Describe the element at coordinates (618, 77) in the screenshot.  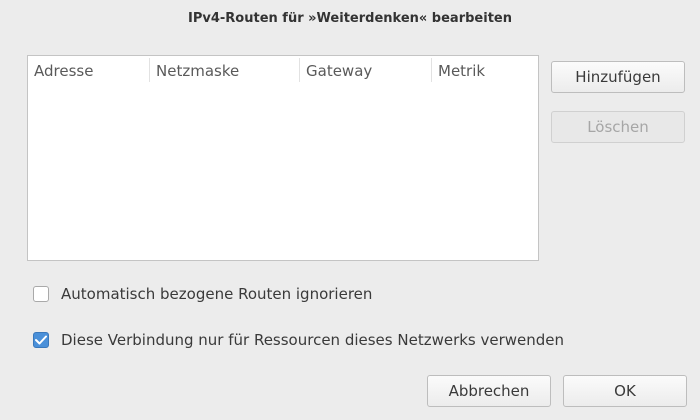
I see `add-route-button: Hinzufügen` at that location.